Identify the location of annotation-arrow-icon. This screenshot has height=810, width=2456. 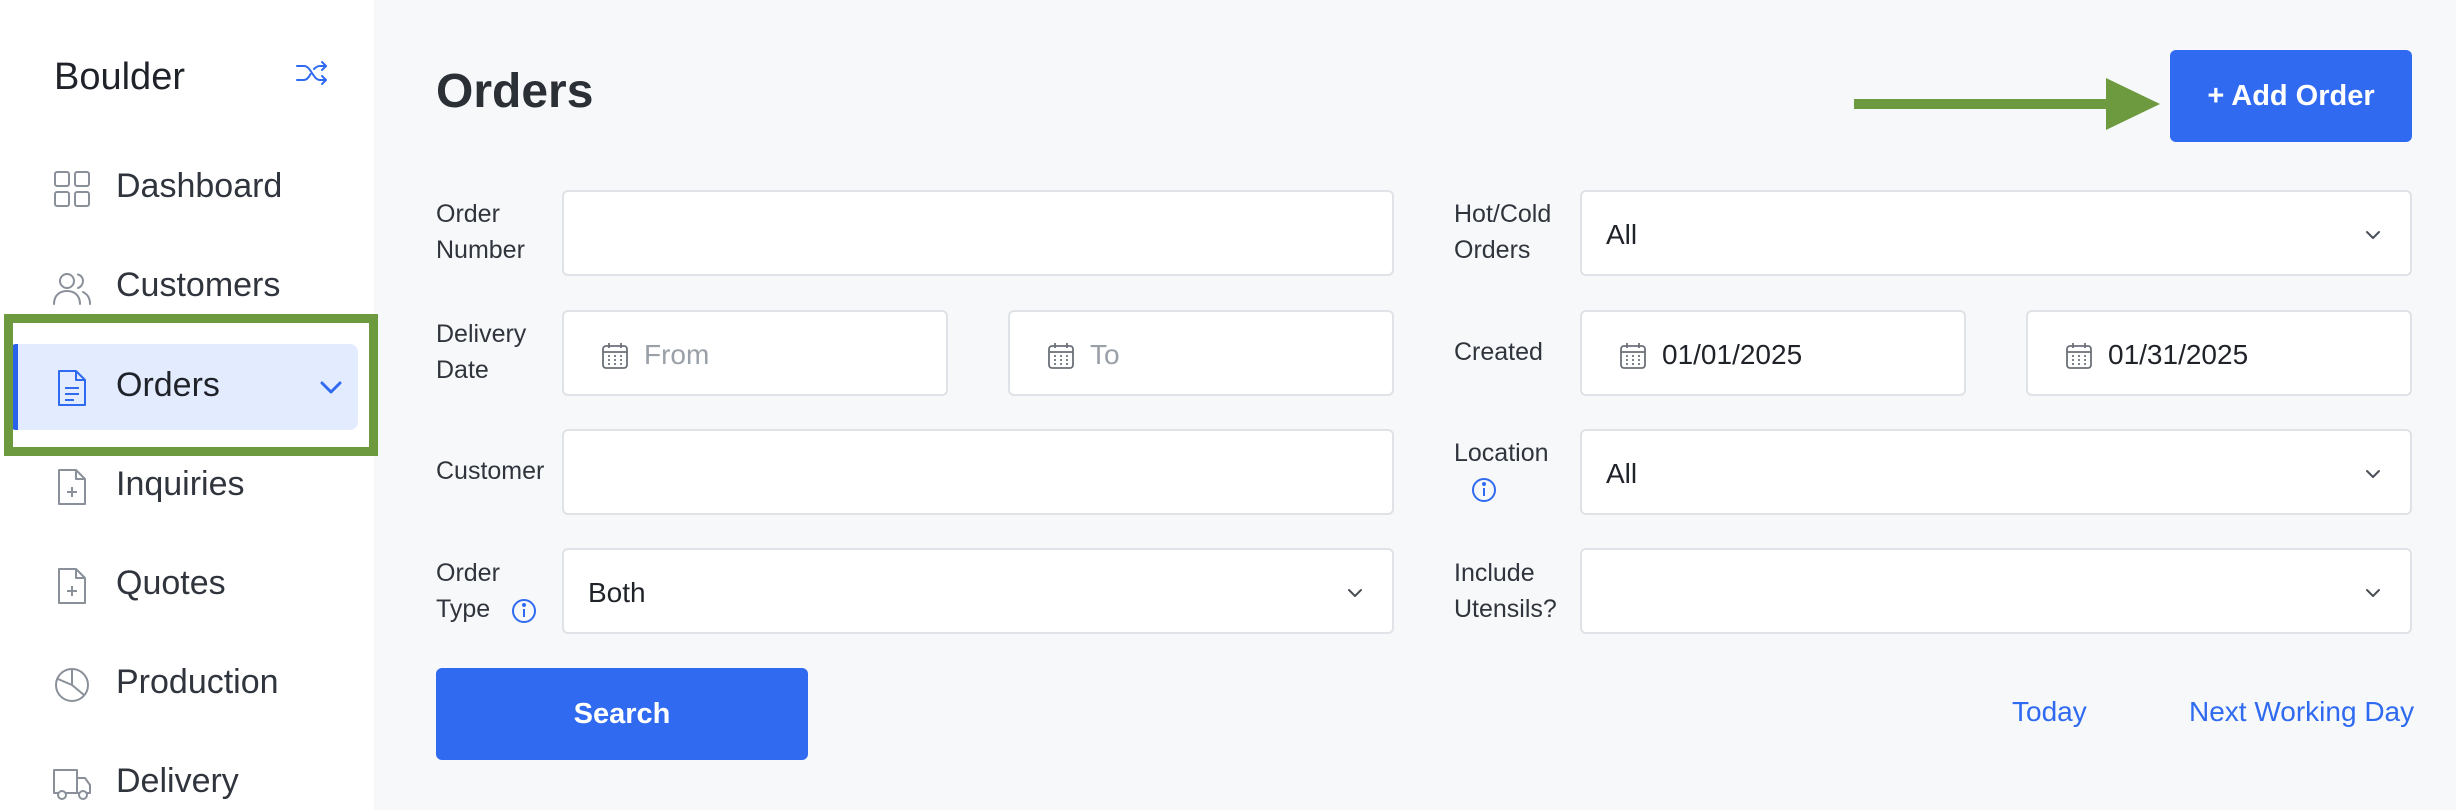
(2007, 104).